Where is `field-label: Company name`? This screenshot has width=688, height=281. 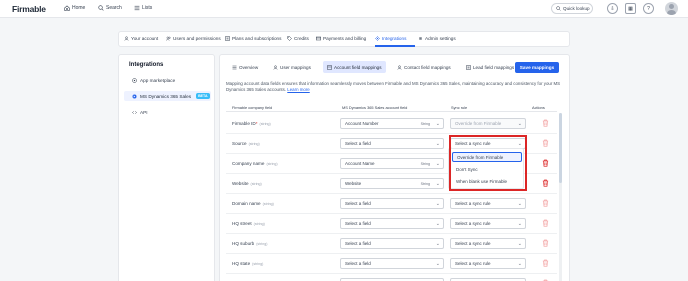 field-label: Company name is located at coordinates (248, 163).